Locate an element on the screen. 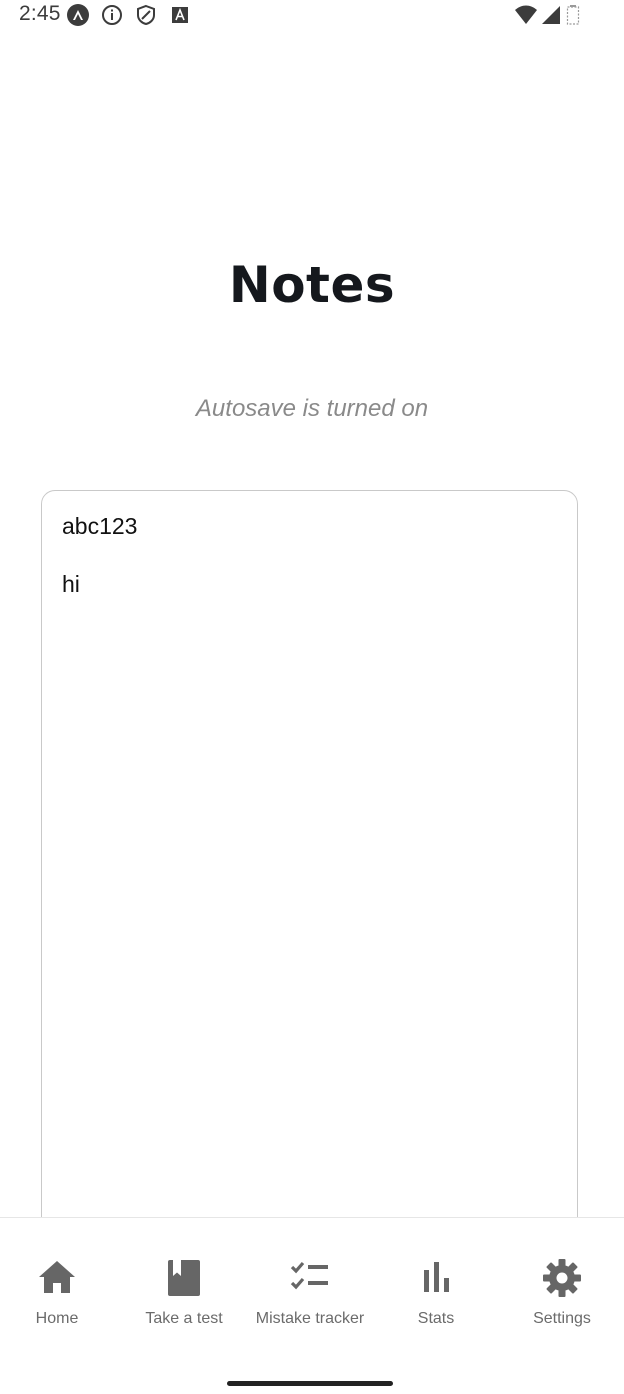 The image size is (624, 1394). nav-item-take-a-test: Take a test is located at coordinates (184, 1283).